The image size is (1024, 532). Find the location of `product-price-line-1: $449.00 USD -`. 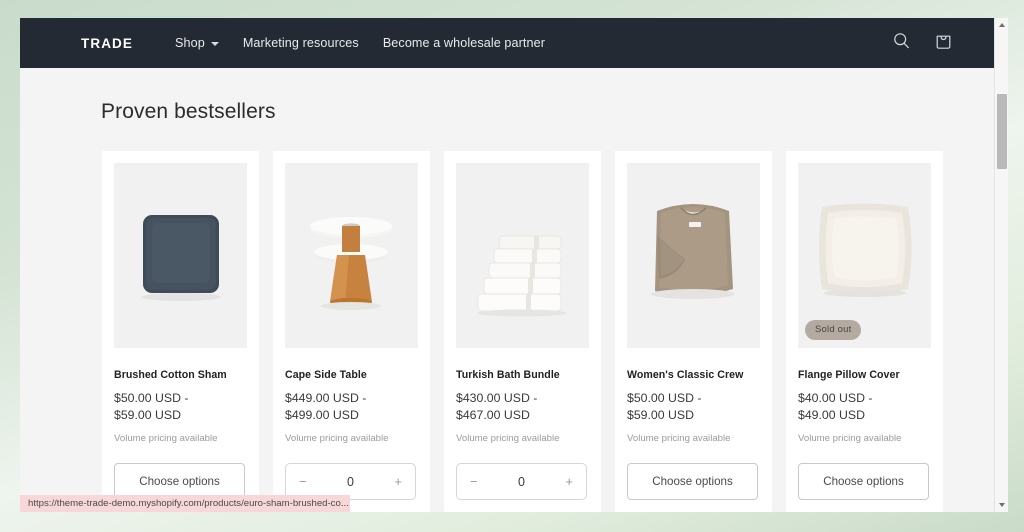

product-price-line-1: $449.00 USD - is located at coordinates (326, 398).